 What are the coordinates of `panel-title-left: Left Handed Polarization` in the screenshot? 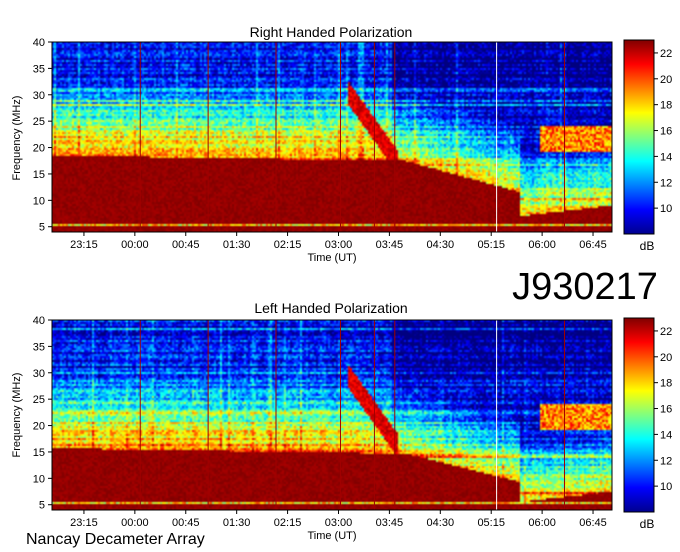 It's located at (330, 308).